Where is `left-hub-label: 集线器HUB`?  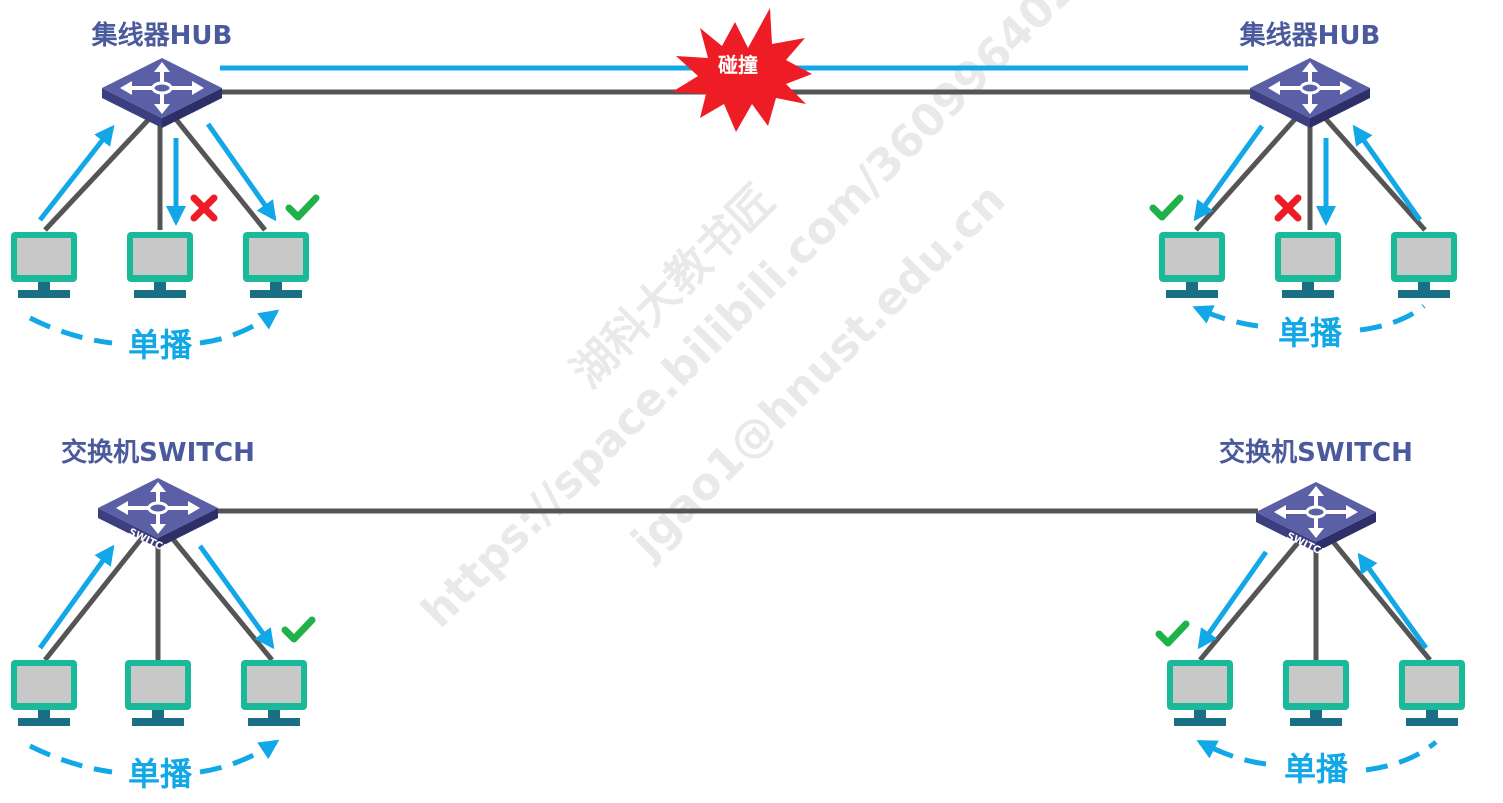
left-hub-label: 集线器HUB is located at coordinates (162, 35).